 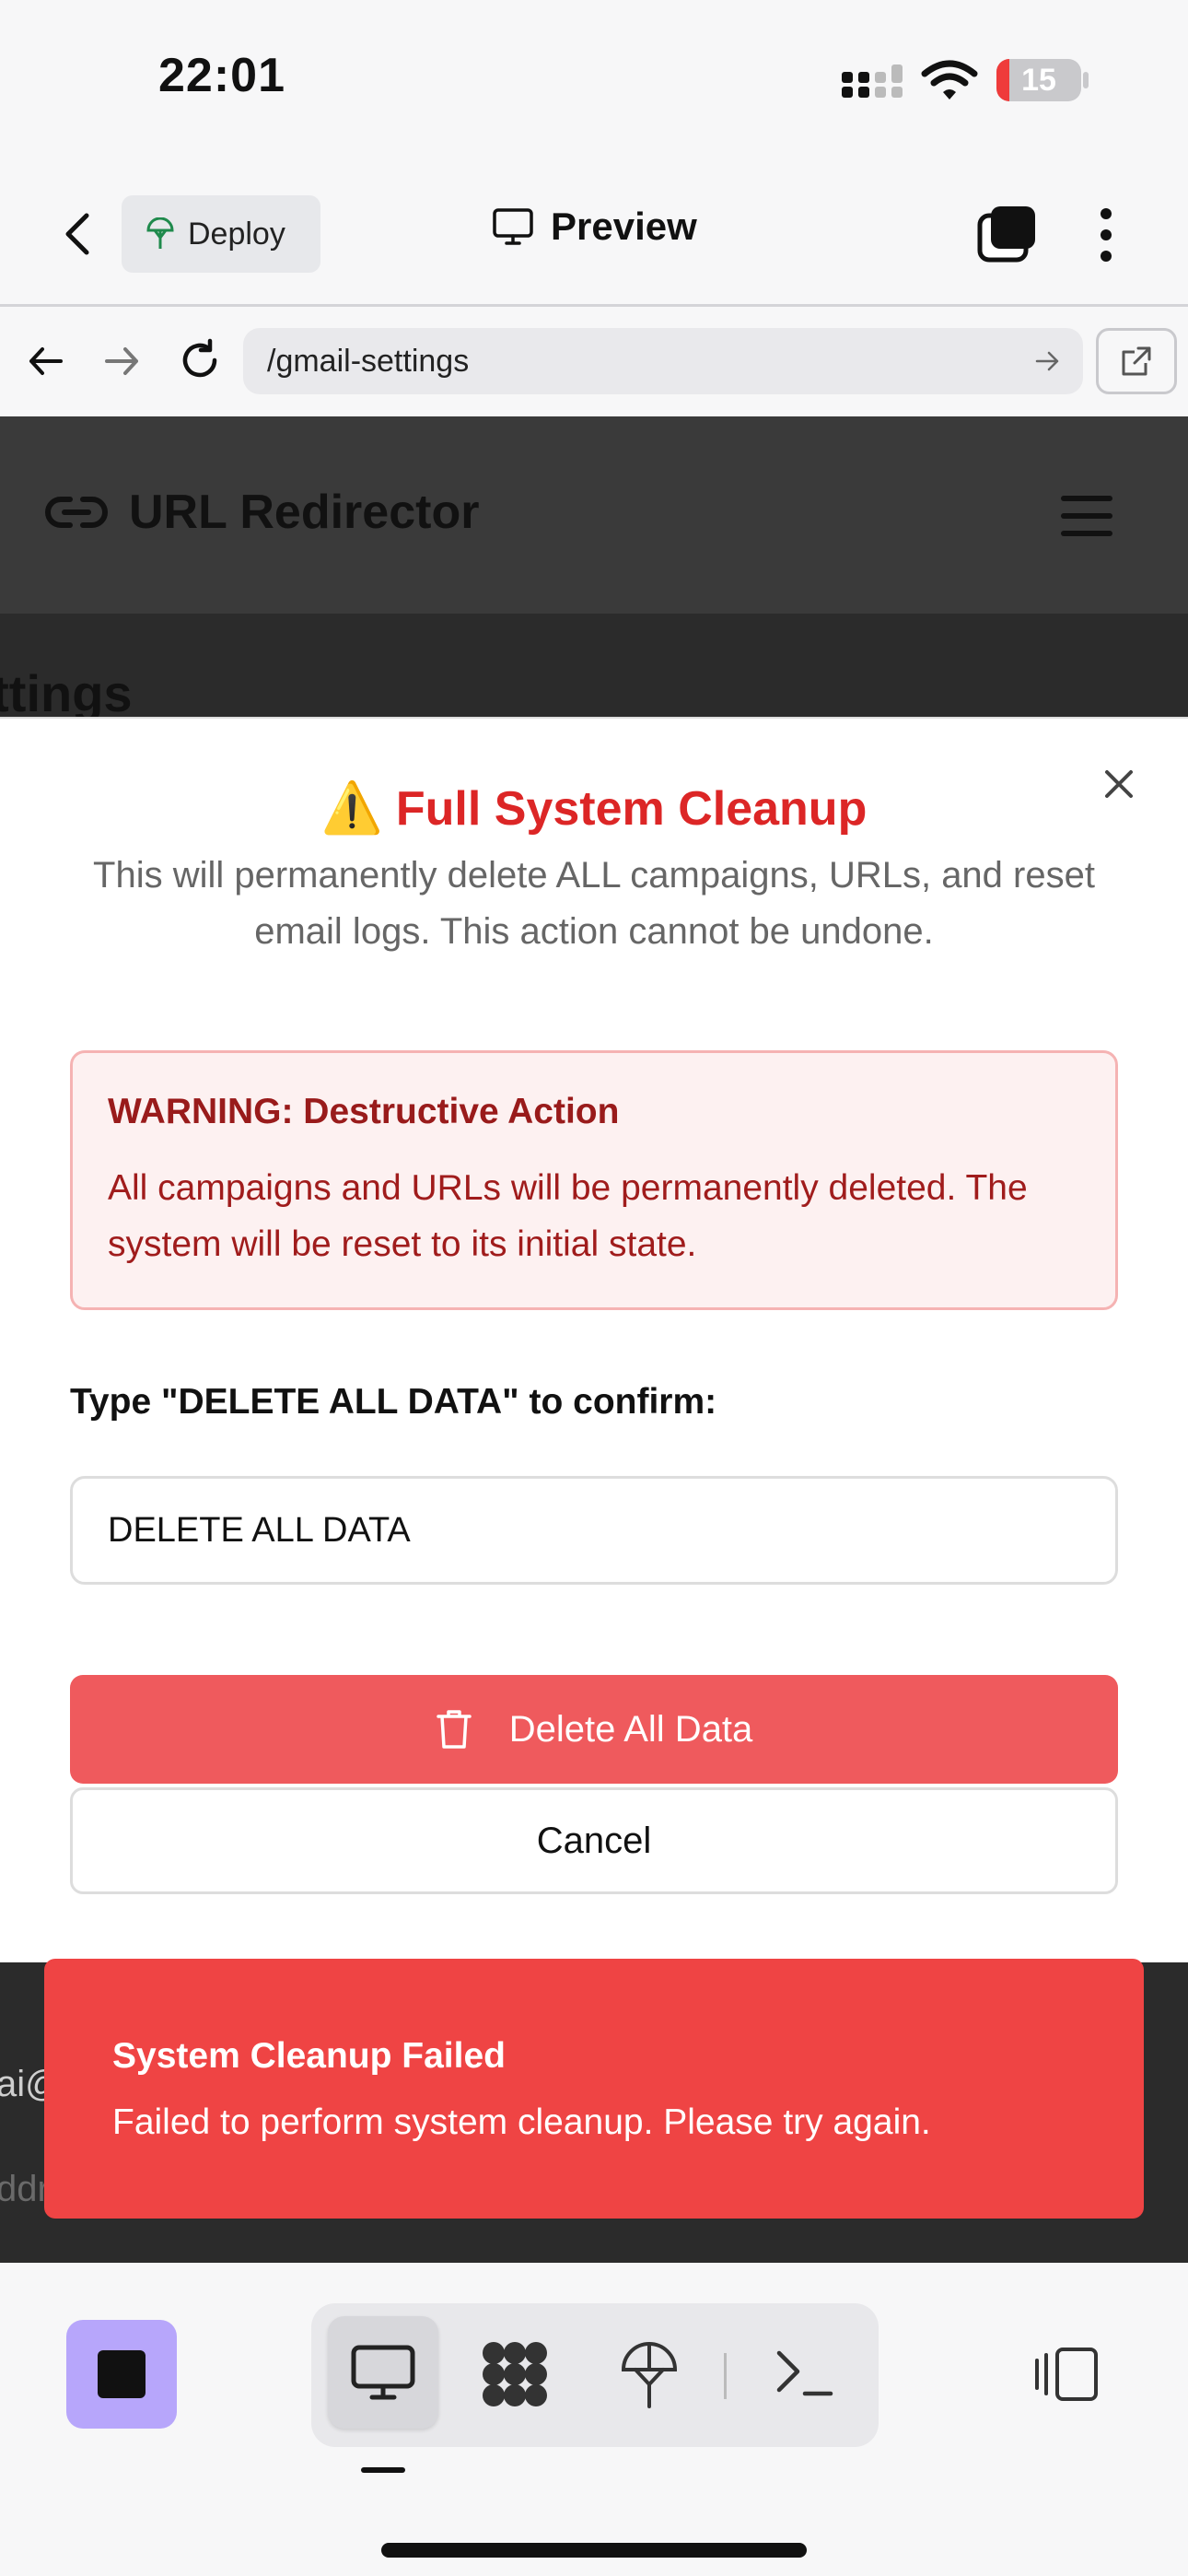 What do you see at coordinates (1106, 234) in the screenshot?
I see `more-options-icon` at bounding box center [1106, 234].